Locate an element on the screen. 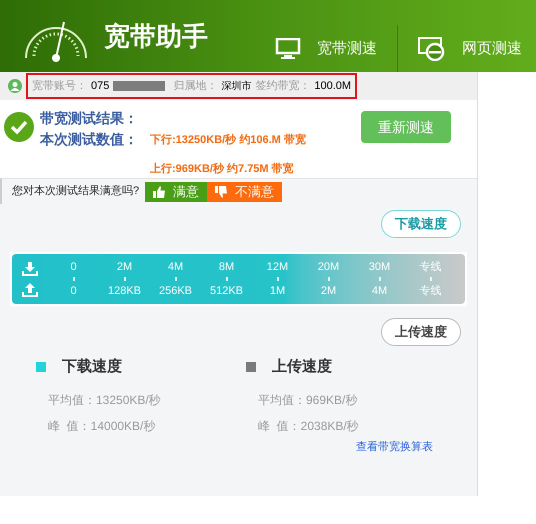 The image size is (536, 524). region-label: 归属地： is located at coordinates (195, 86).